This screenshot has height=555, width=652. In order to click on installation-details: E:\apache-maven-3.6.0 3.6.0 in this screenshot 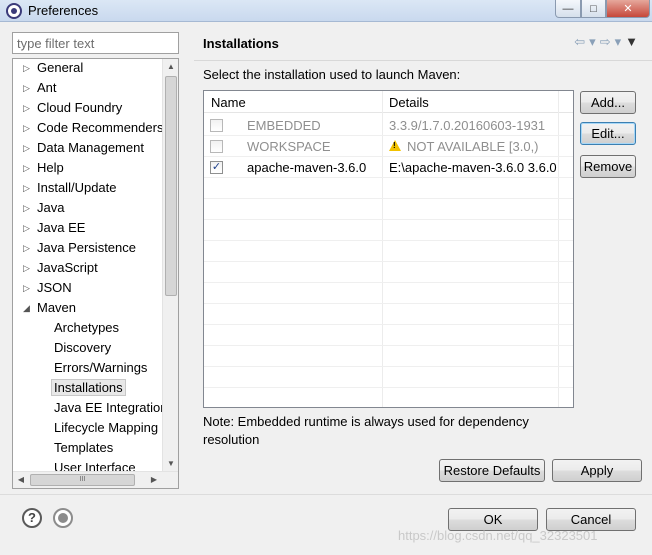, I will do `click(473, 167)`.